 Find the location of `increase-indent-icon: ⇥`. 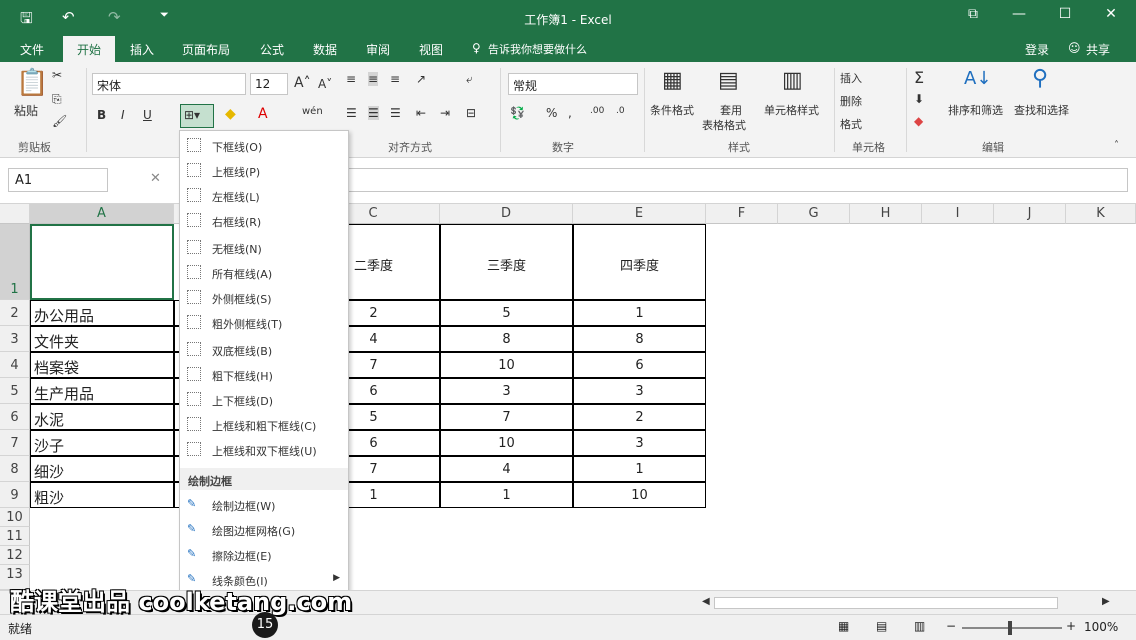

increase-indent-icon: ⇥ is located at coordinates (445, 113).